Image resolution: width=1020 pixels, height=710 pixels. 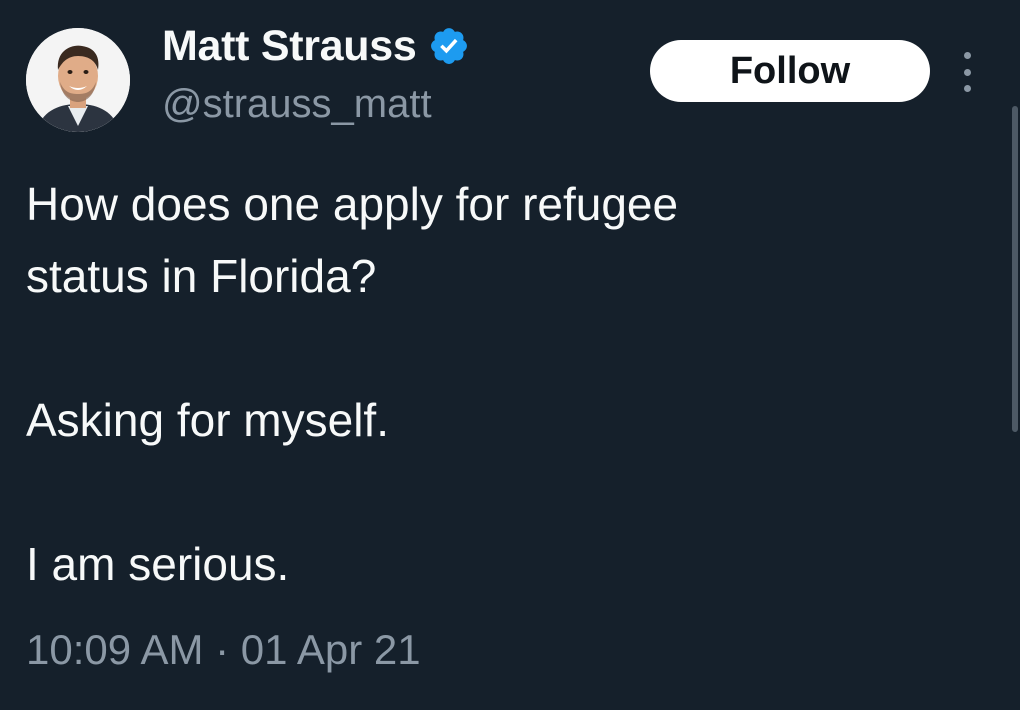 I want to click on verified-badge-icon, so click(x=449, y=46).